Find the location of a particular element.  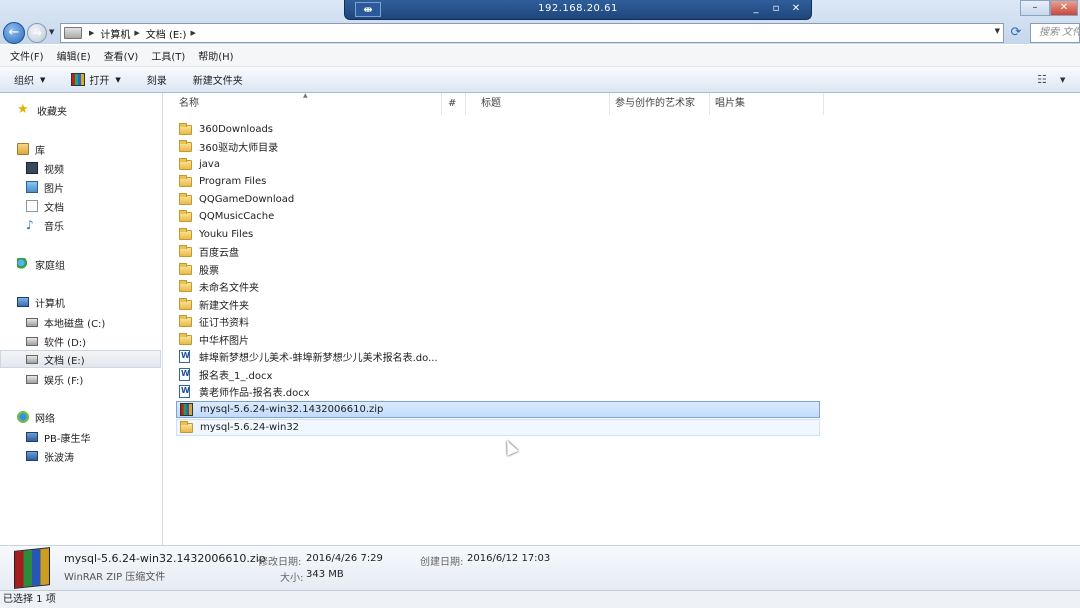

window-close-button: ✕ is located at coordinates (1064, 8).